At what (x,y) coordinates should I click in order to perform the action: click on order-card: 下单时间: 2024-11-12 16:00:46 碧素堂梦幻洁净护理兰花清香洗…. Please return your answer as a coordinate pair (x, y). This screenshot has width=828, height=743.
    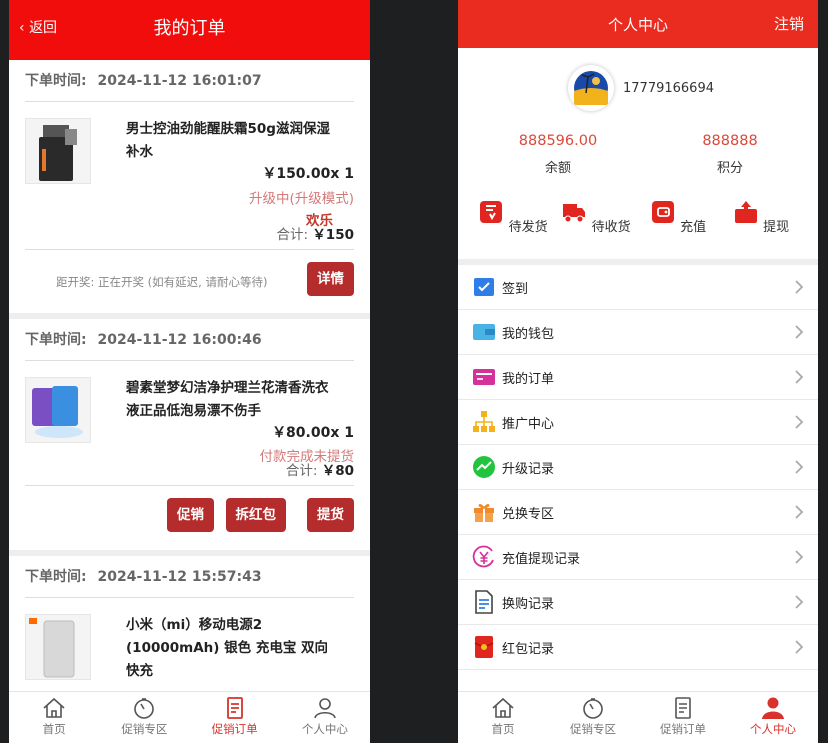
    Looking at the image, I should click on (189, 437).